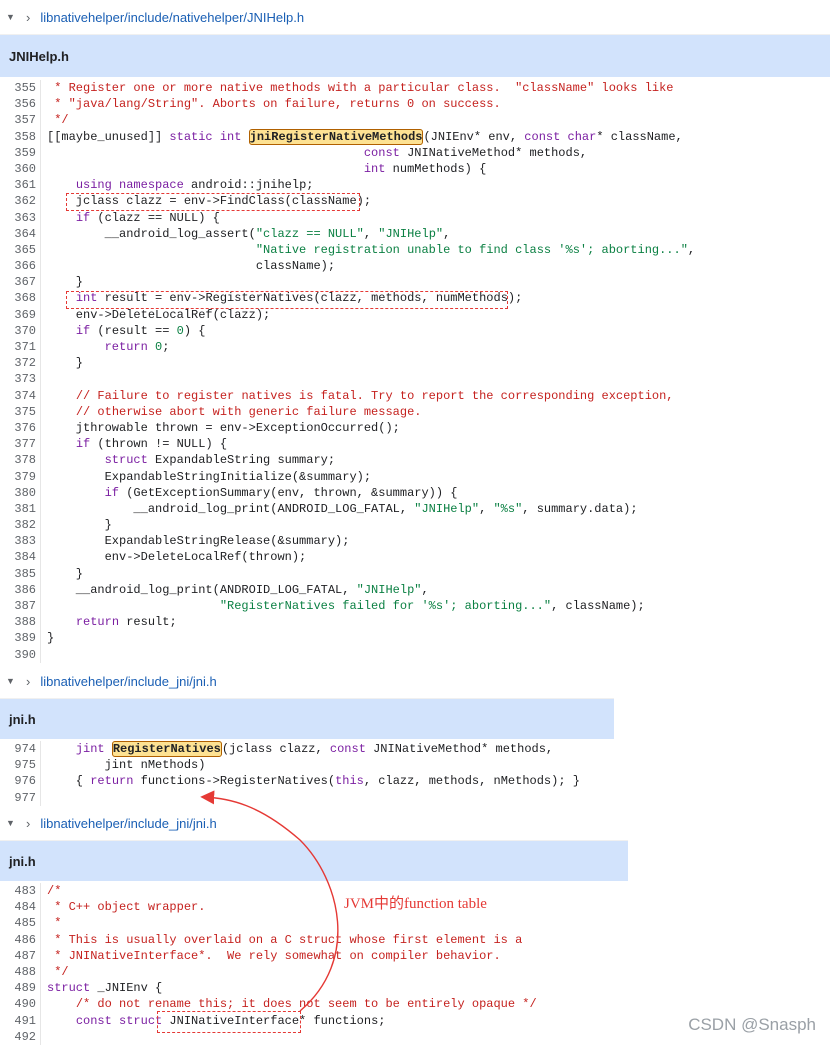 The height and width of the screenshot is (1045, 830). I want to click on watermark: CSDN @Snasph, so click(752, 1024).